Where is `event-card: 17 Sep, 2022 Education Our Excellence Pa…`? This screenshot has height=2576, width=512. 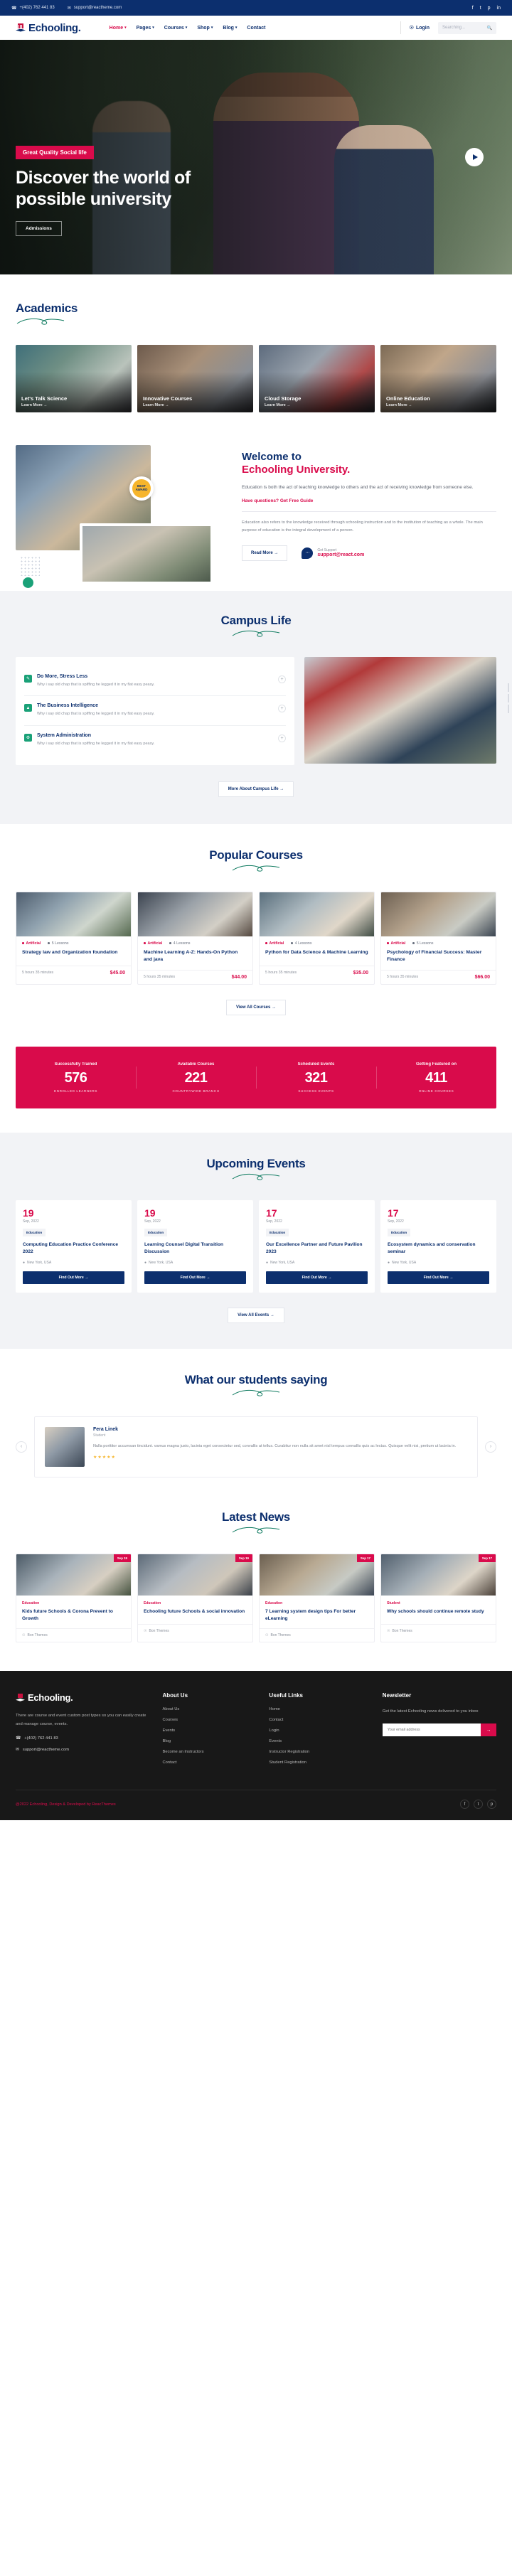
event-card: 17 Sep, 2022 Education Our Excellence Pa… is located at coordinates (317, 1246).